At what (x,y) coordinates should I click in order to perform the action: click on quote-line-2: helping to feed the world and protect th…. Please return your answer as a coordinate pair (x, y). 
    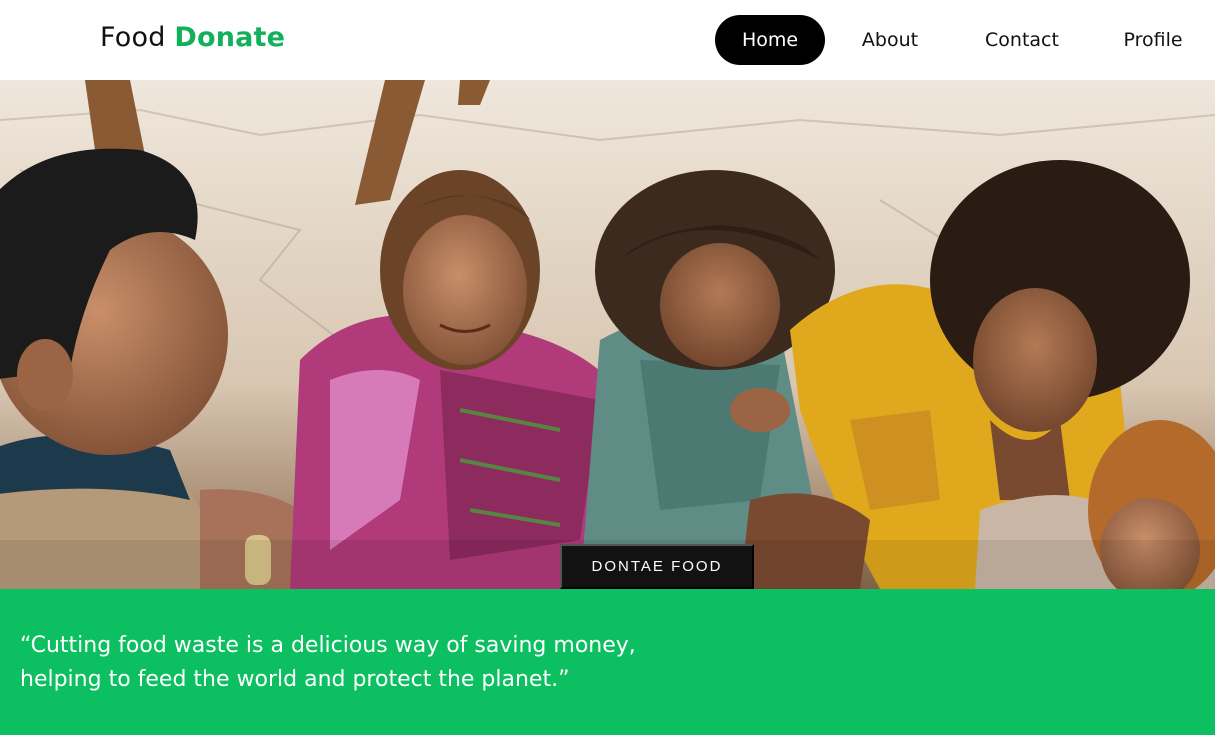
    Looking at the image, I should click on (295, 679).